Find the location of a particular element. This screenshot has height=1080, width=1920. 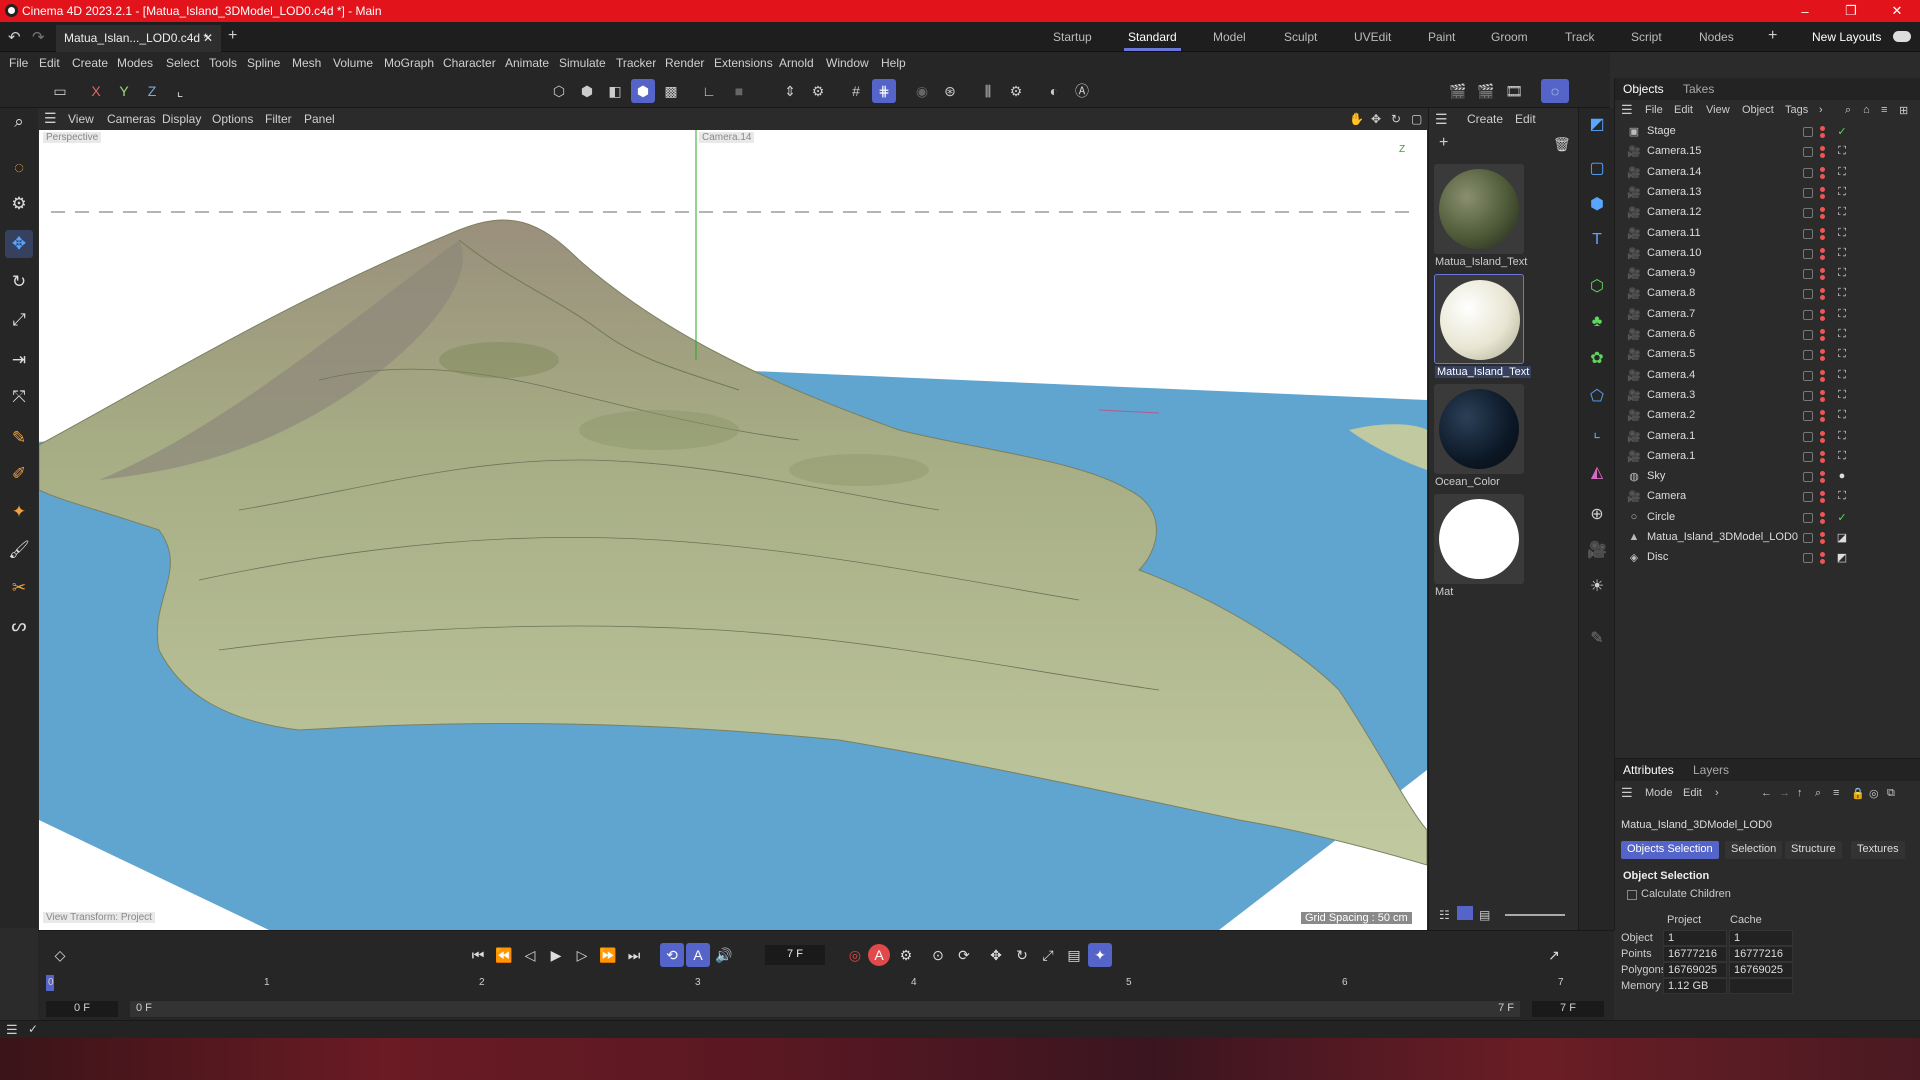

material-menu-create: Create is located at coordinates (1485, 119).